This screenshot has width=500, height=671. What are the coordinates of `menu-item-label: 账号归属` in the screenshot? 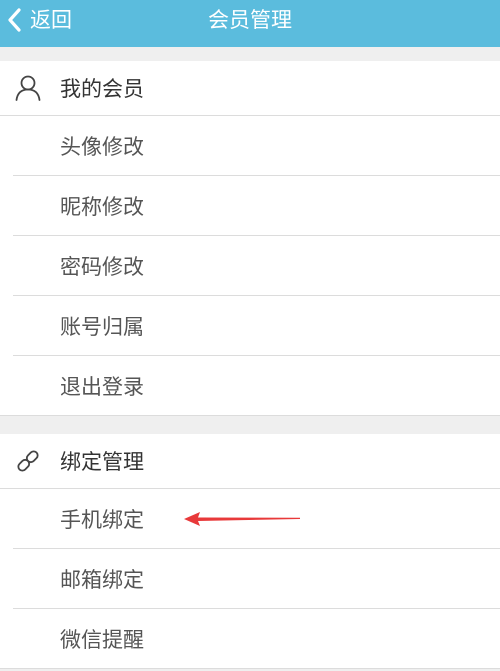 It's located at (102, 327).